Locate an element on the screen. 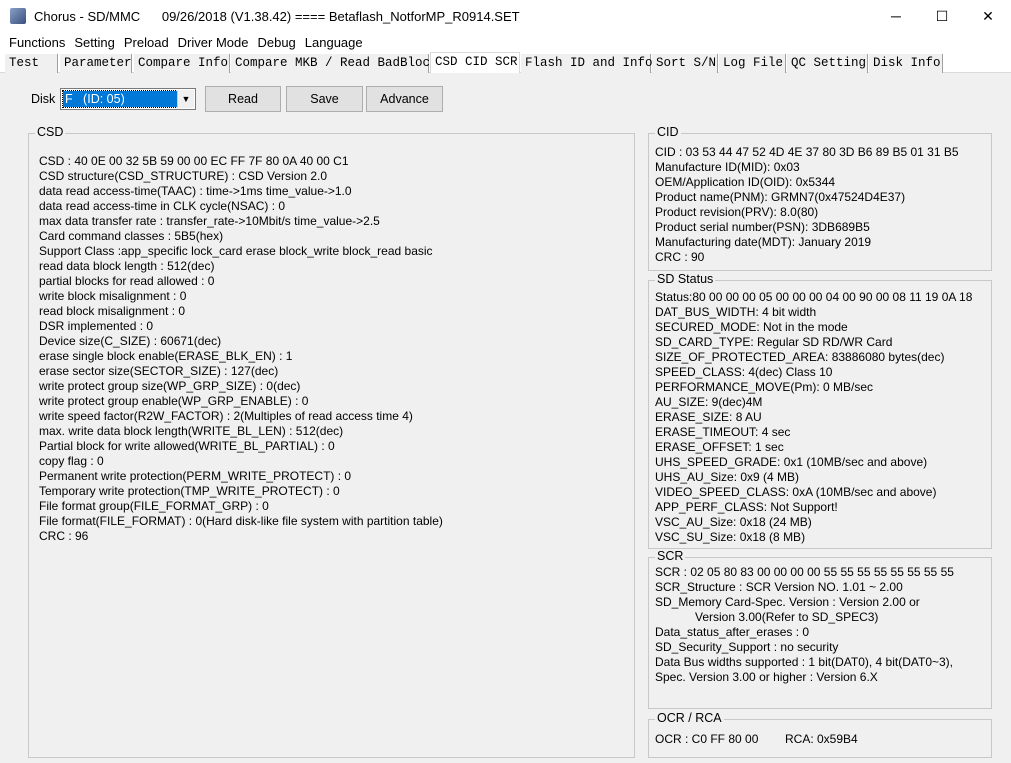 This screenshot has height=763, width=1011. tab-parameter: Parameter is located at coordinates (96, 63).